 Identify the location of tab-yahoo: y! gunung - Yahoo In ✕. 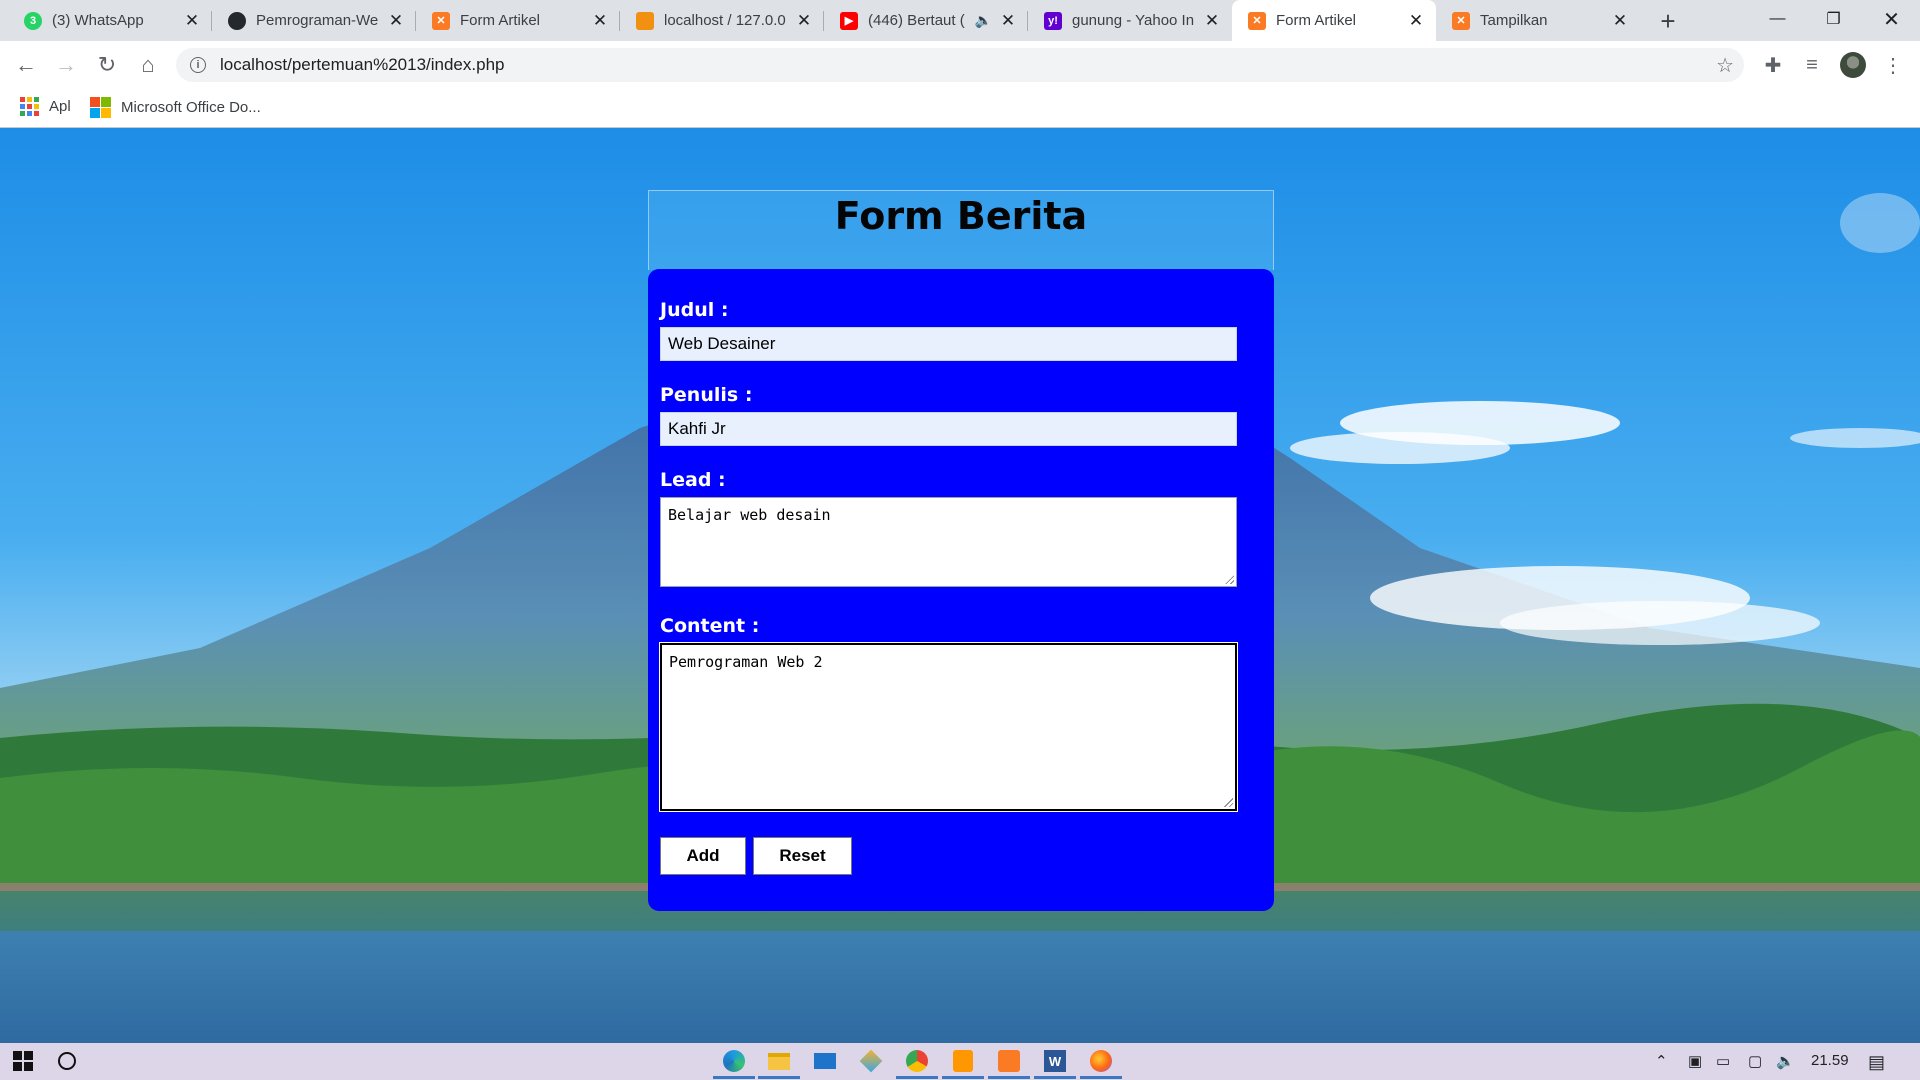
(1130, 20).